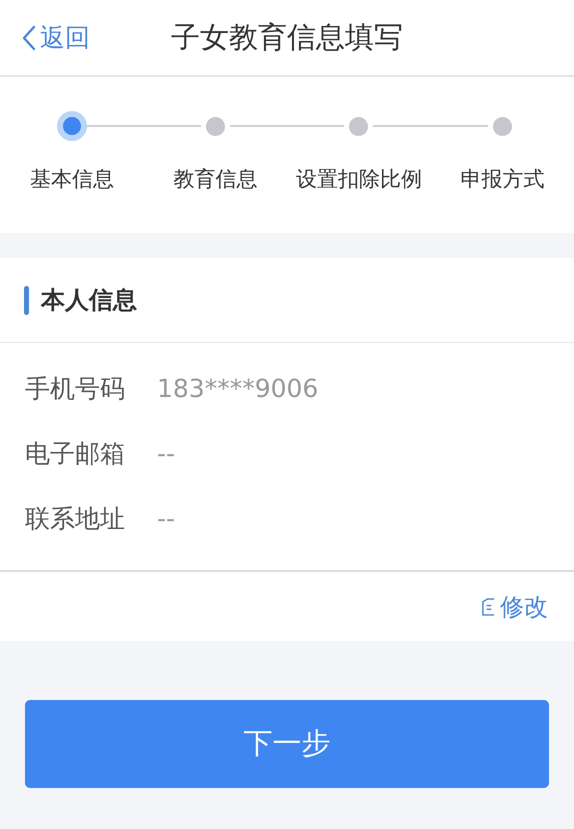  What do you see at coordinates (89, 300) in the screenshot?
I see `section-title: 本人信息` at bounding box center [89, 300].